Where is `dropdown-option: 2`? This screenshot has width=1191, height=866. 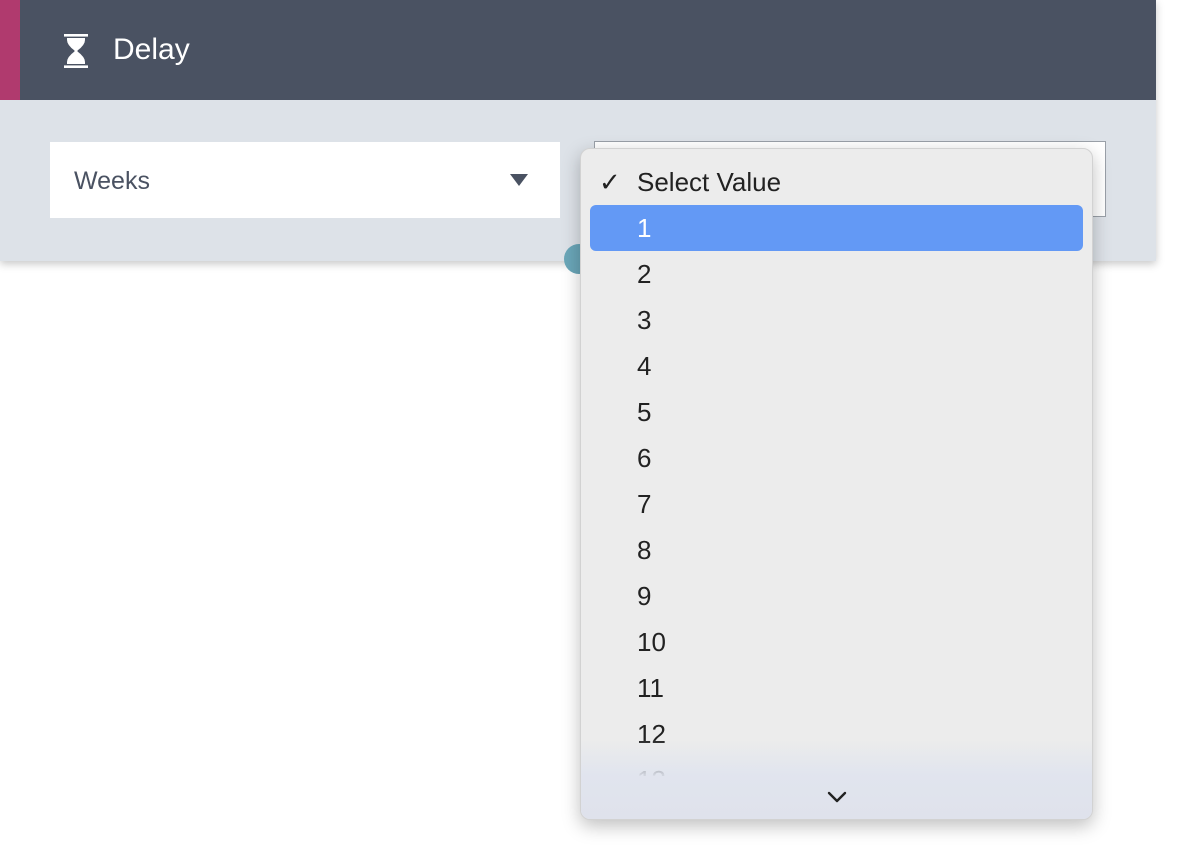
dropdown-option: 2 is located at coordinates (836, 274).